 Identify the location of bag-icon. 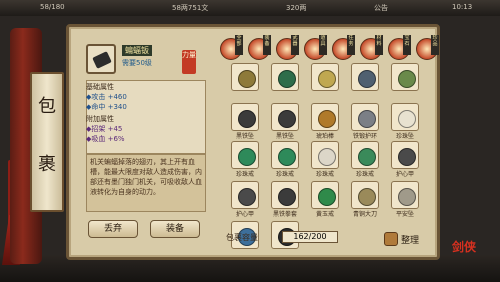
(391, 239).